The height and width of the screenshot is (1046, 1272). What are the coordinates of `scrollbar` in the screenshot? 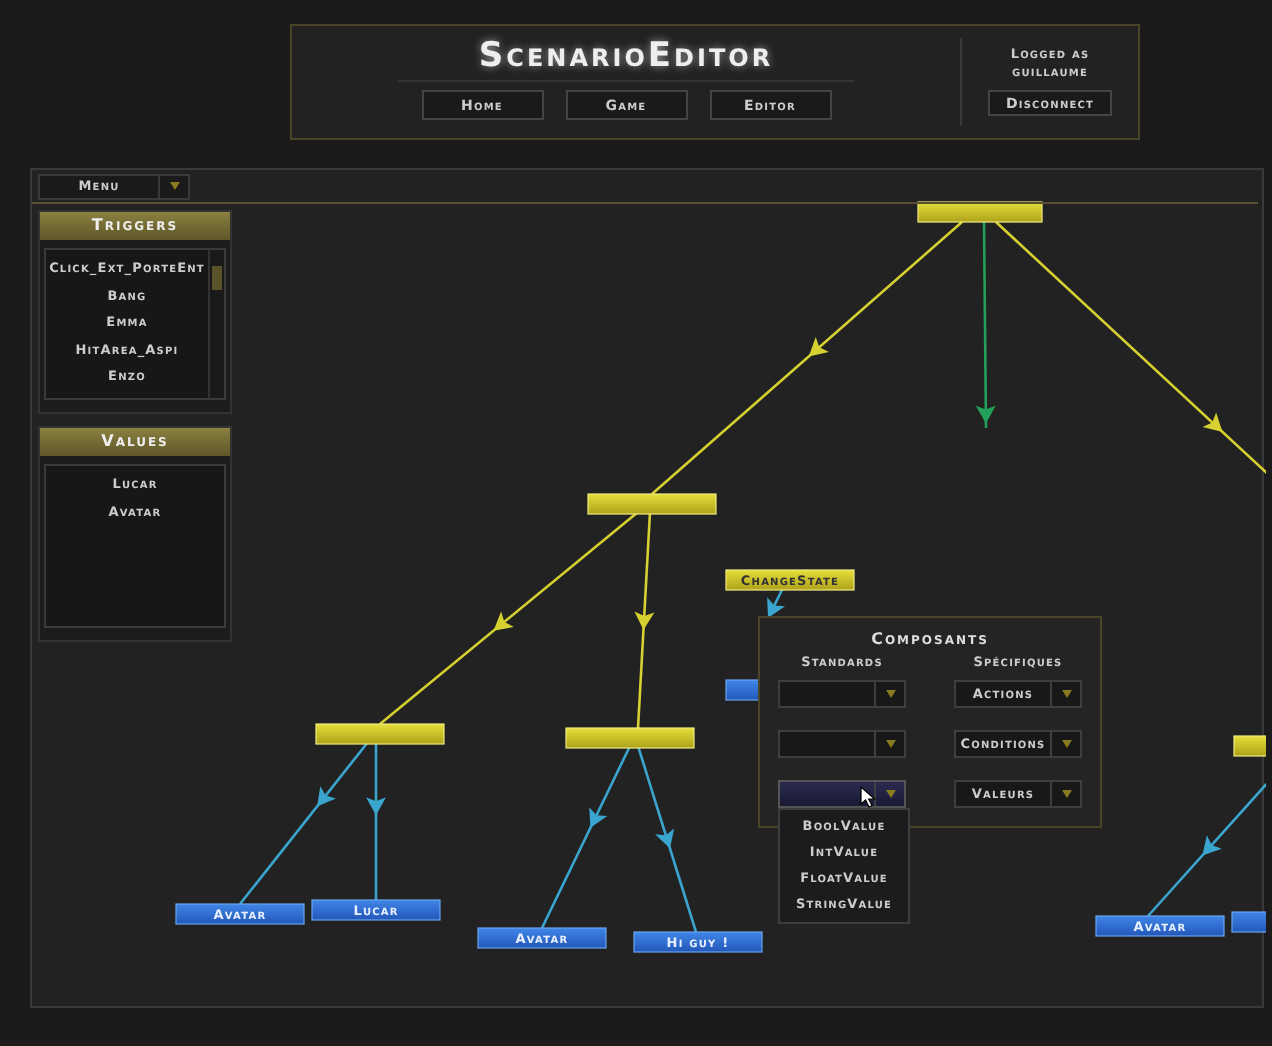 It's located at (216, 324).